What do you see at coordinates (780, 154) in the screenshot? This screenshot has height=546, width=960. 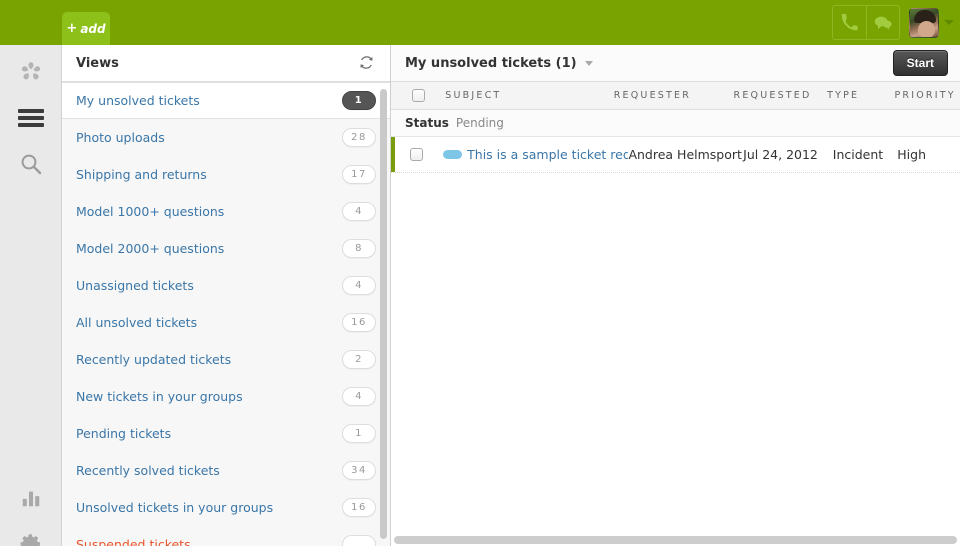 I see `cell-requested: Jul 24, 2012` at bounding box center [780, 154].